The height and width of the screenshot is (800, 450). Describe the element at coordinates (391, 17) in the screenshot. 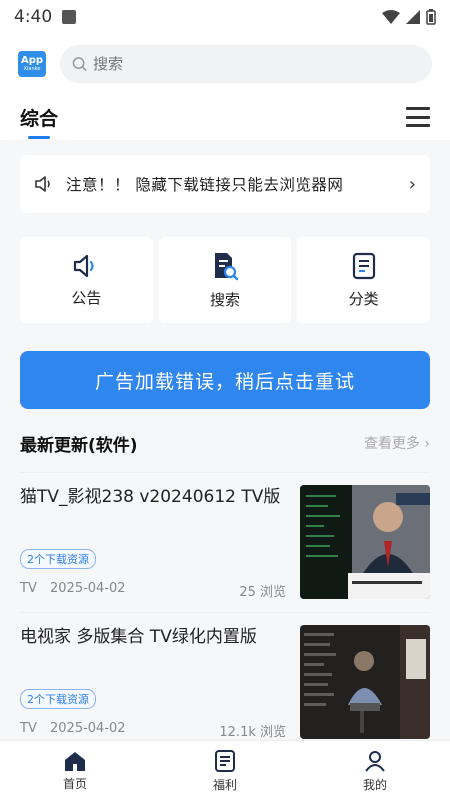

I see `wifi-icon` at that location.